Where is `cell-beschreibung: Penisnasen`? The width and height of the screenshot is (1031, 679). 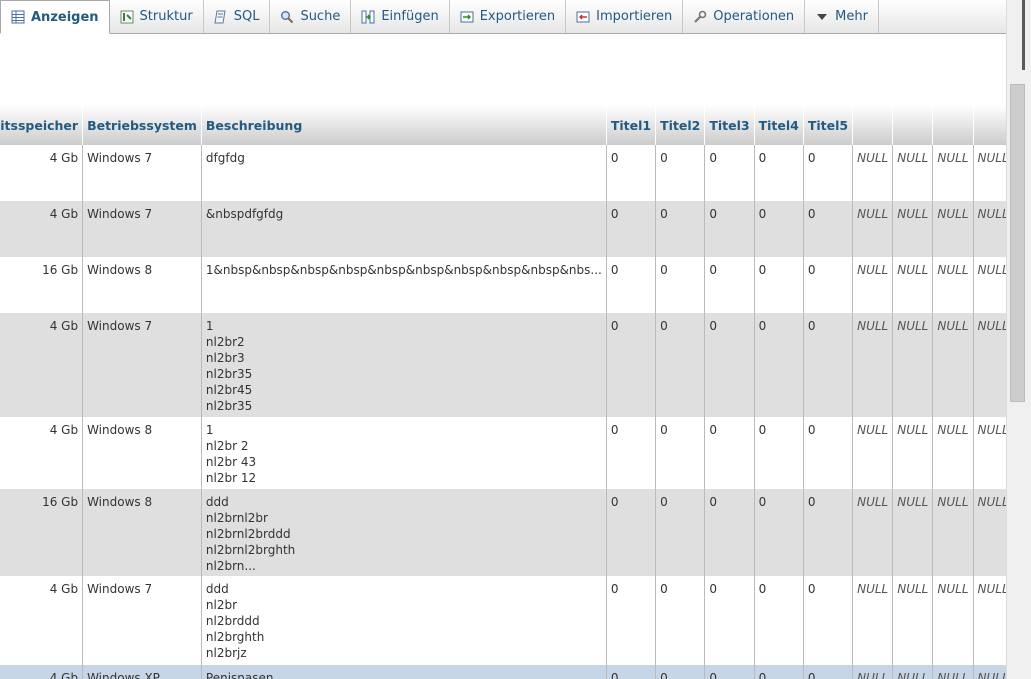 cell-beschreibung: Penisnasen is located at coordinates (404, 672).